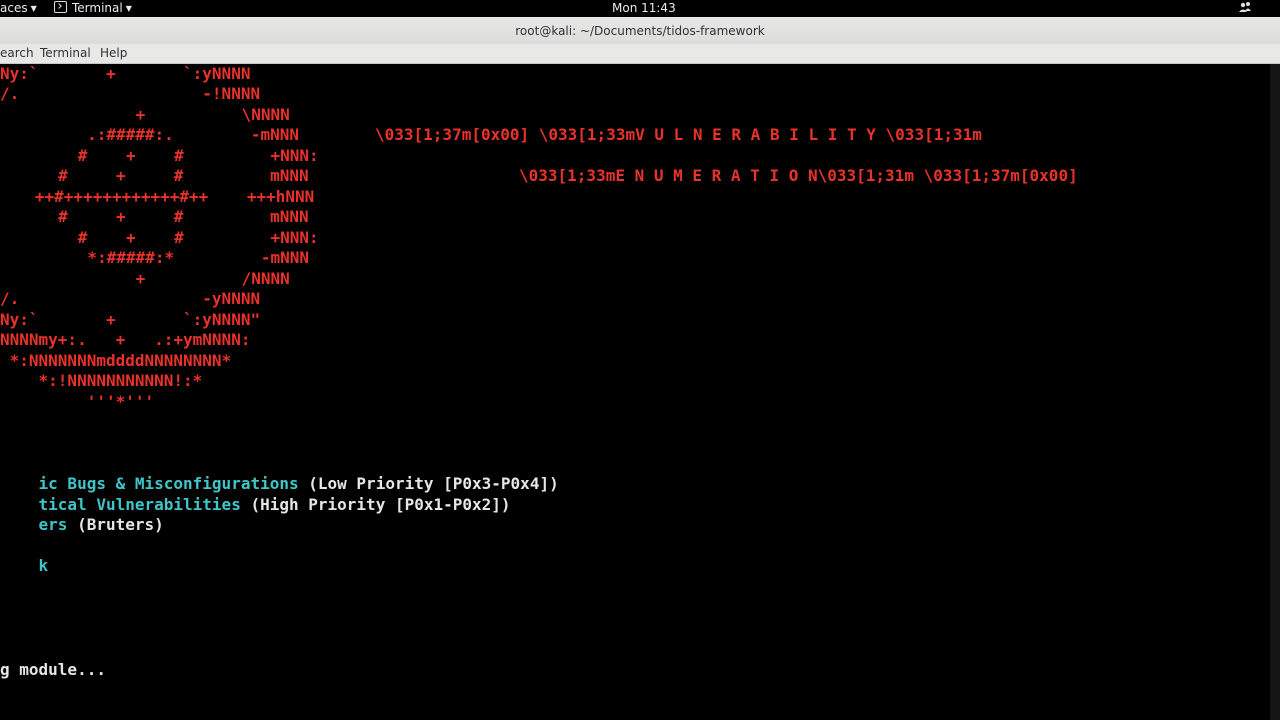  I want to click on banner-art-line: .:#####:. -mNNN, so click(154, 134).